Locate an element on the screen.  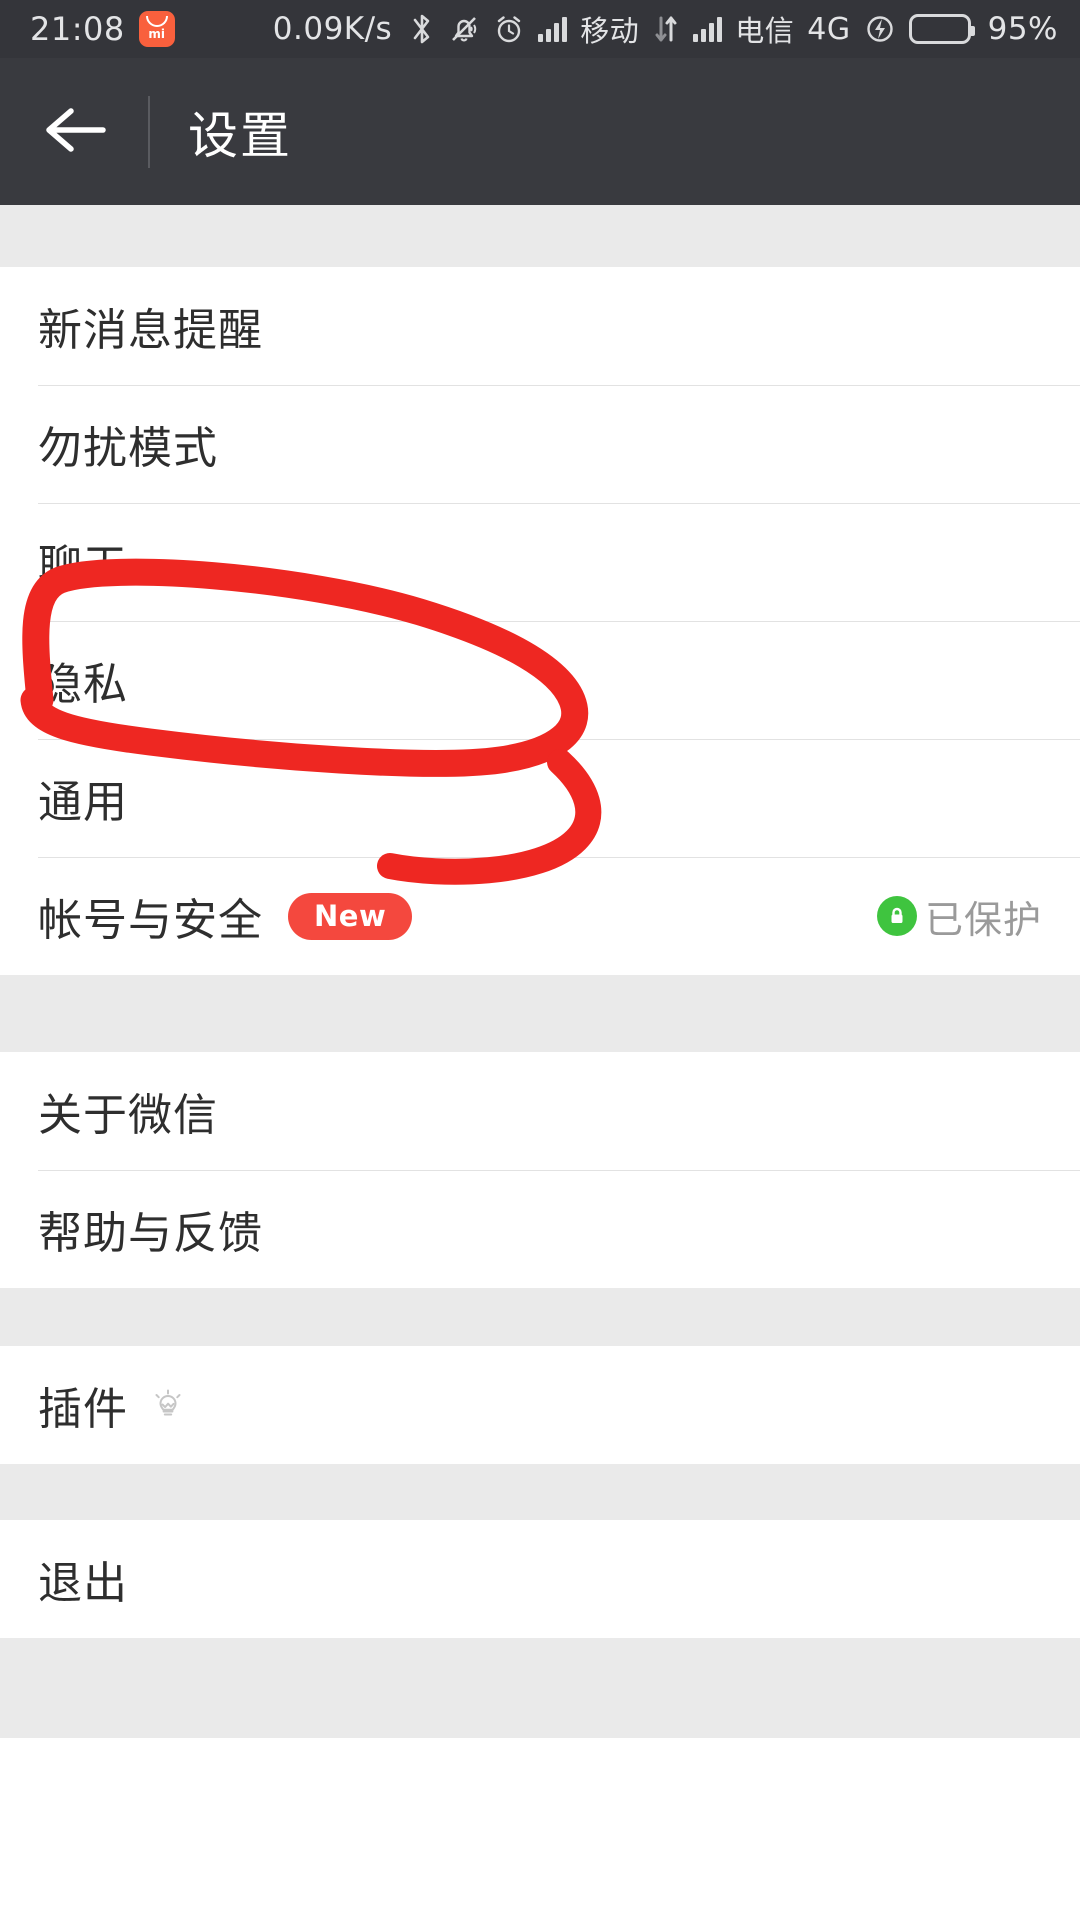
status-bar-right: 0.09K/s 移动 电信 4G 95% is located at coordinates (665, 29).